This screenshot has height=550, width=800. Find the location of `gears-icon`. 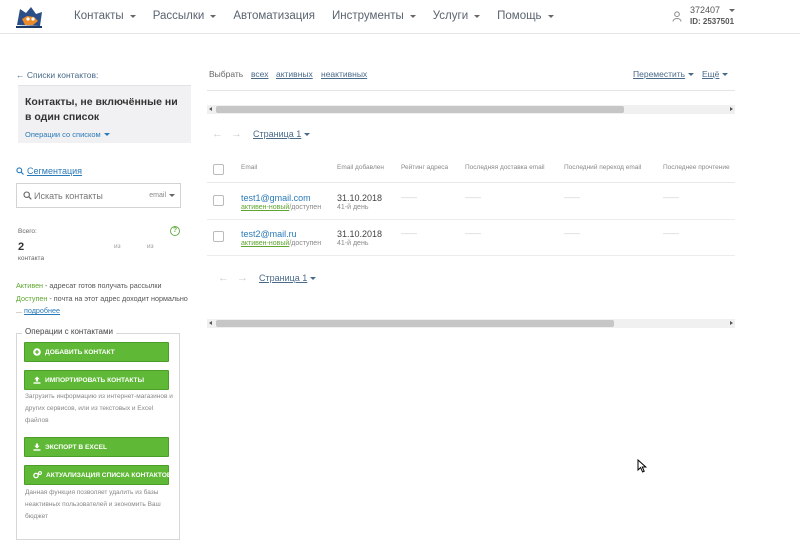

gears-icon is located at coordinates (37, 475).